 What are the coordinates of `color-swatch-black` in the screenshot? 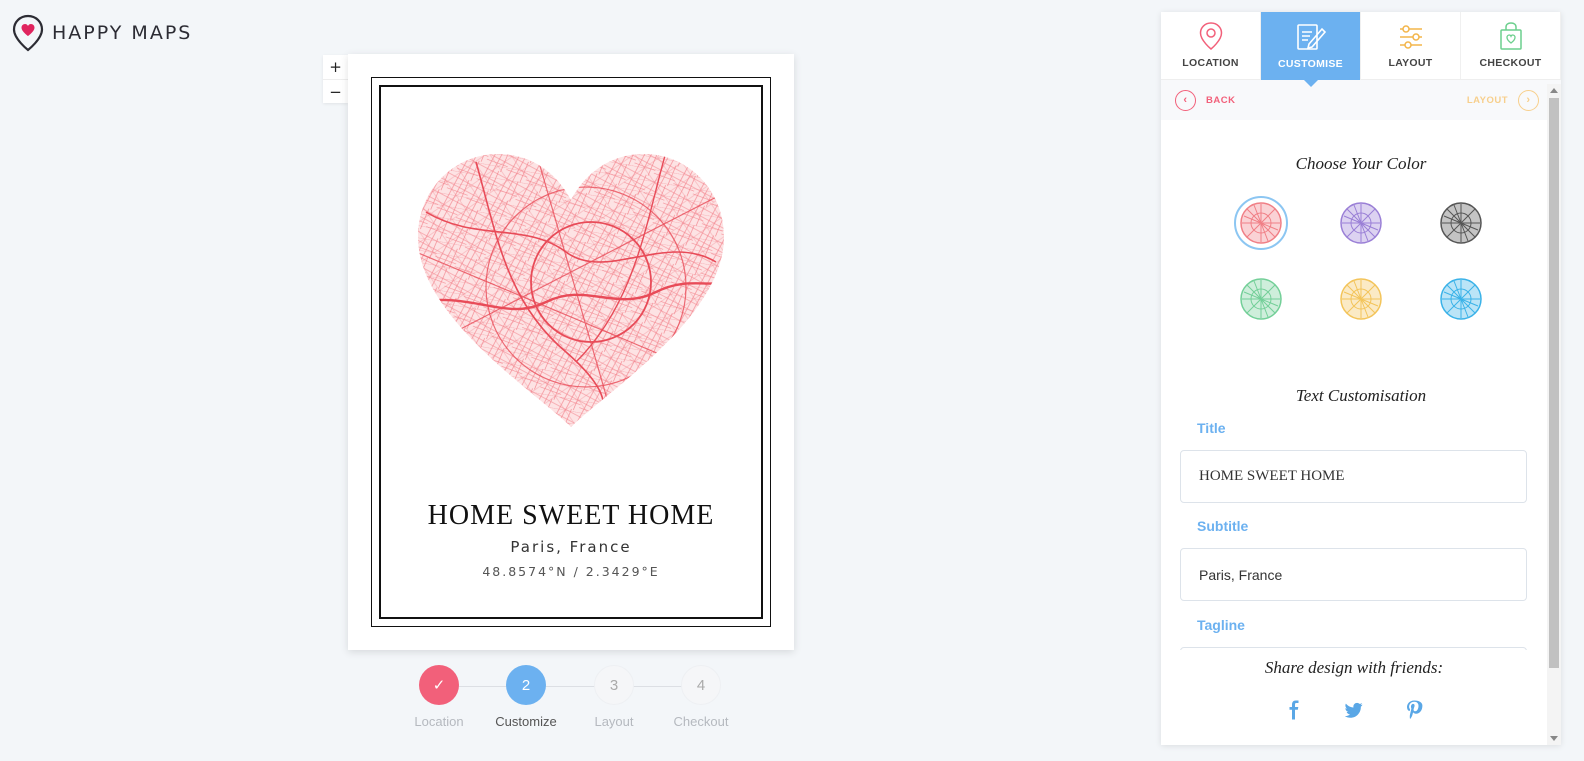 It's located at (1461, 223).